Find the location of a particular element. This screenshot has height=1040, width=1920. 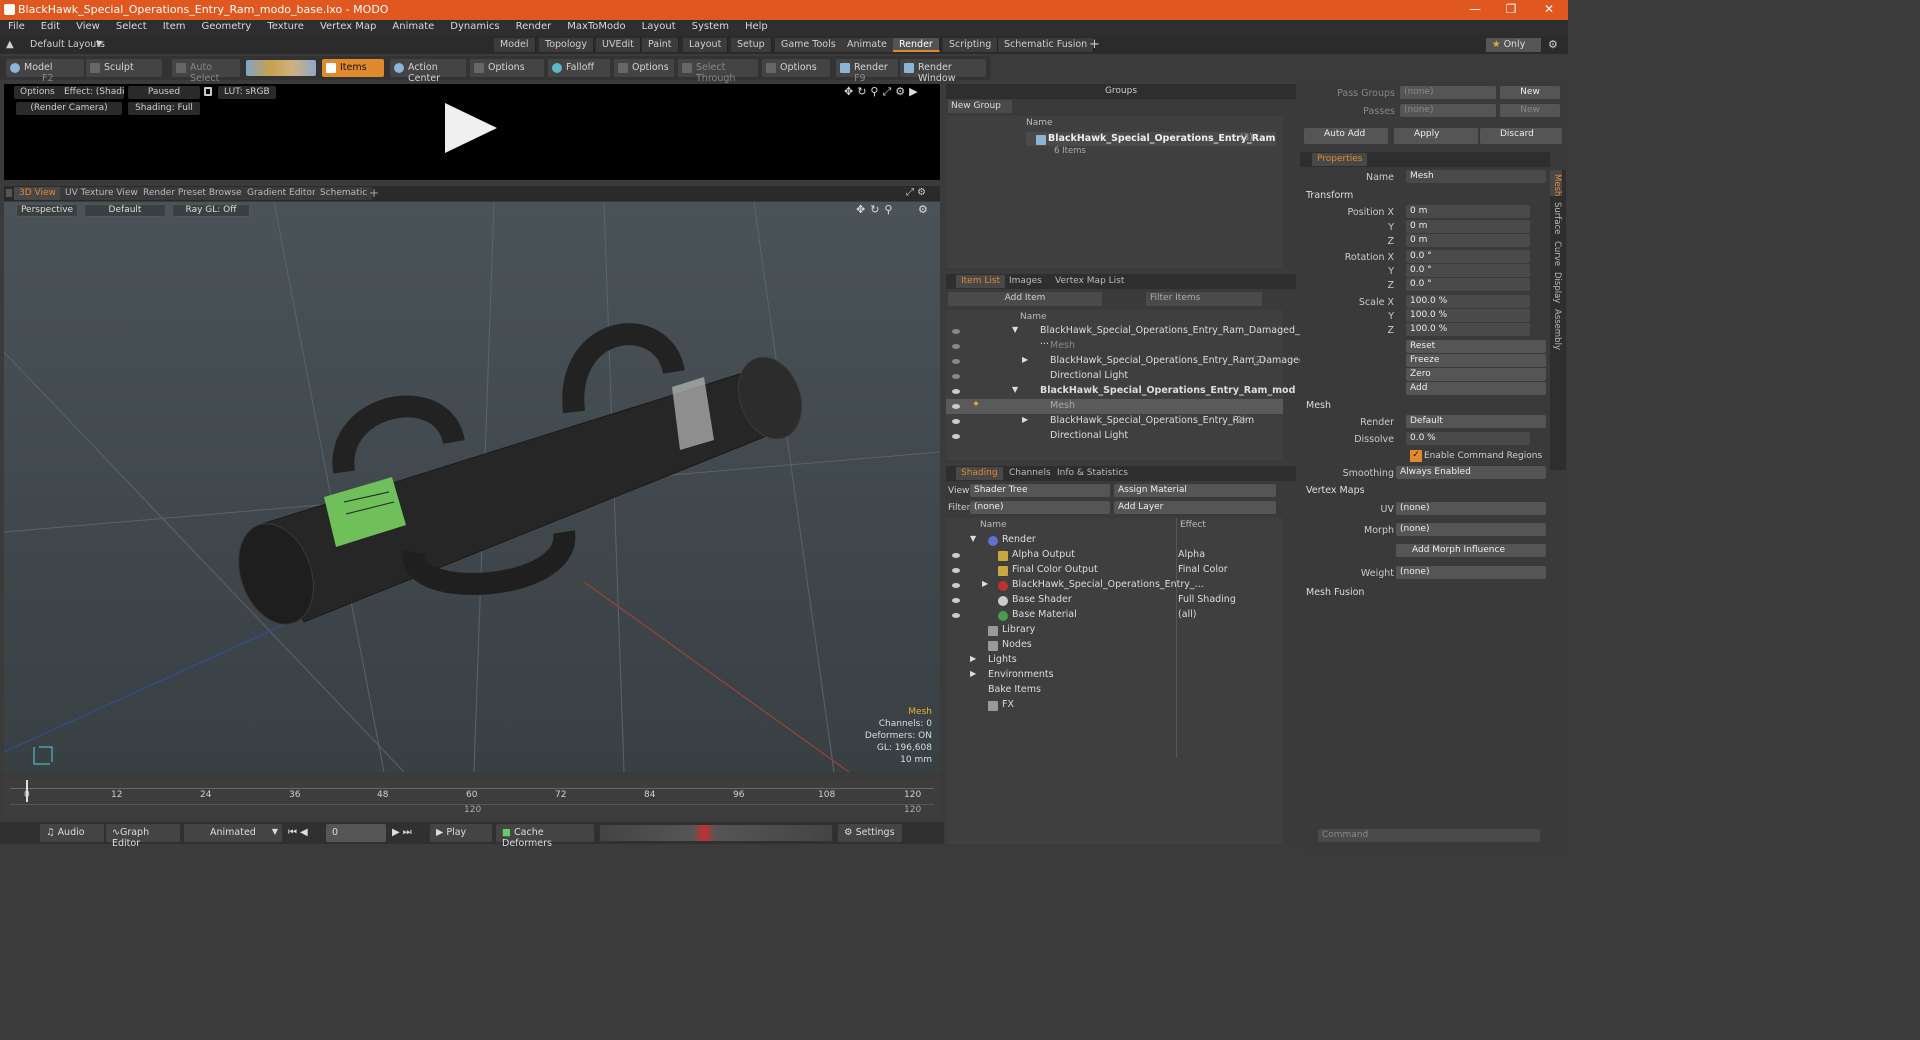

falloff-options-button: Options is located at coordinates (644, 68).